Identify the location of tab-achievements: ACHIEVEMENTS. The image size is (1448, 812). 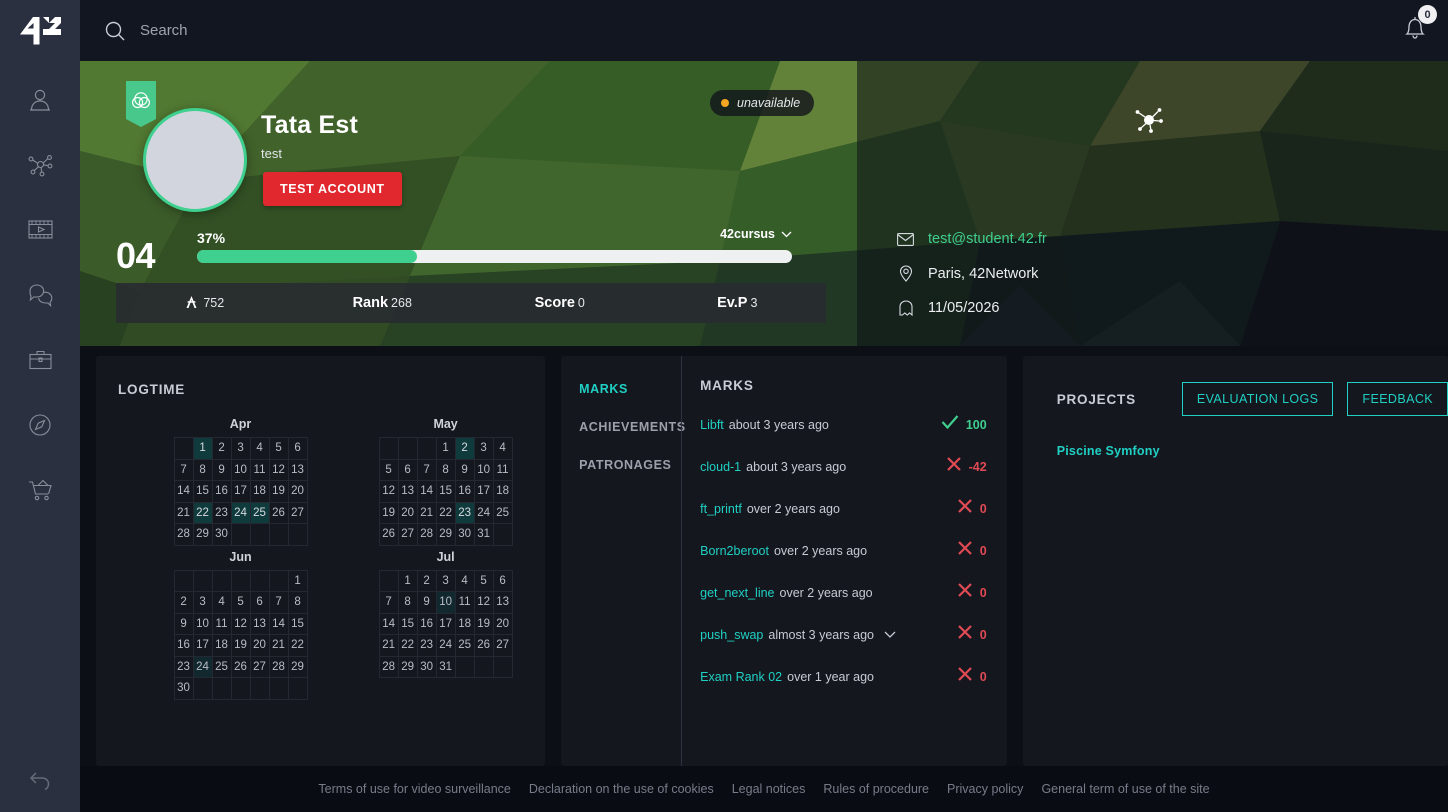
(632, 427).